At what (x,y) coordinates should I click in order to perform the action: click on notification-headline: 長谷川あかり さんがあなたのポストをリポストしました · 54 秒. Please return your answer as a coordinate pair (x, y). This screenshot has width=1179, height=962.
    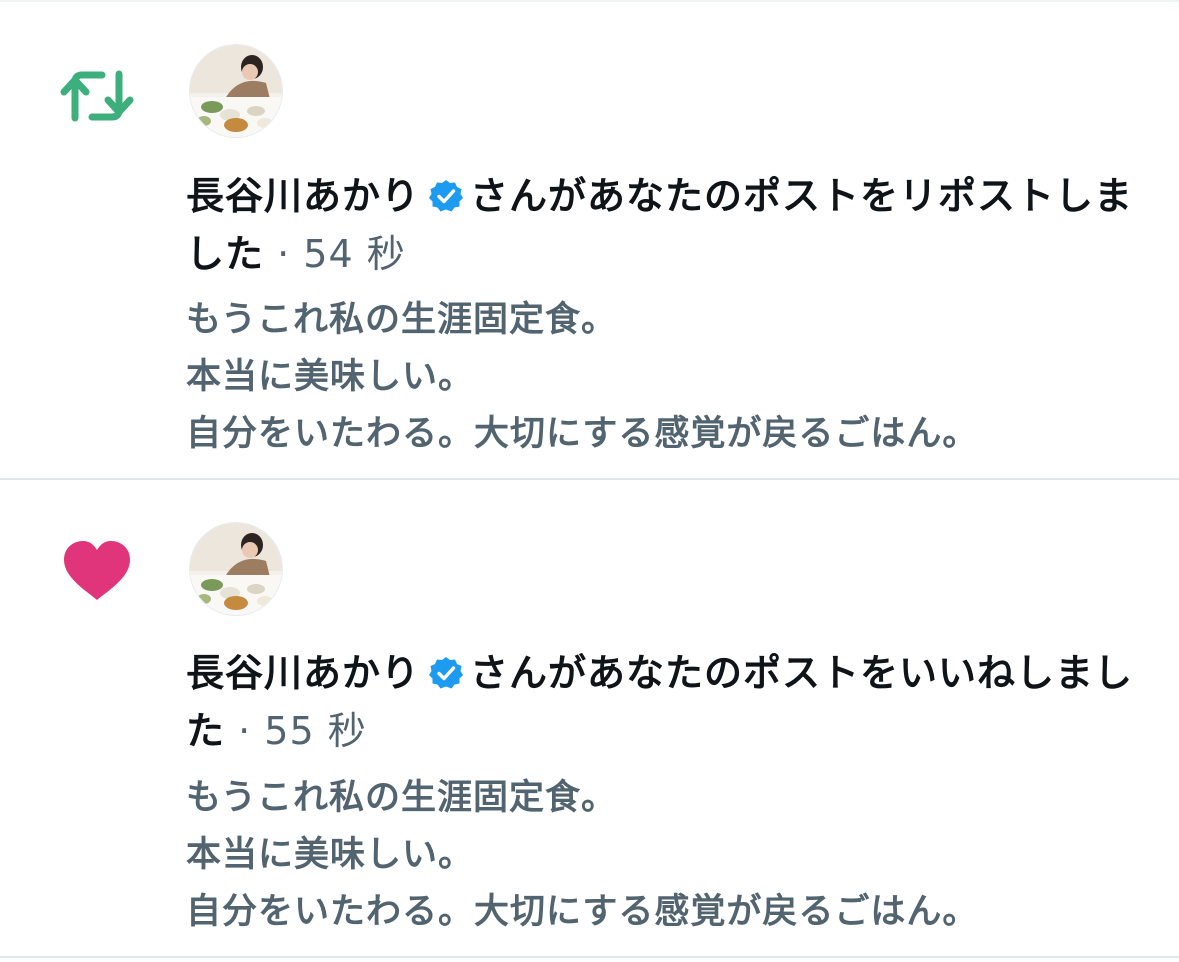
    Looking at the image, I should click on (666, 225).